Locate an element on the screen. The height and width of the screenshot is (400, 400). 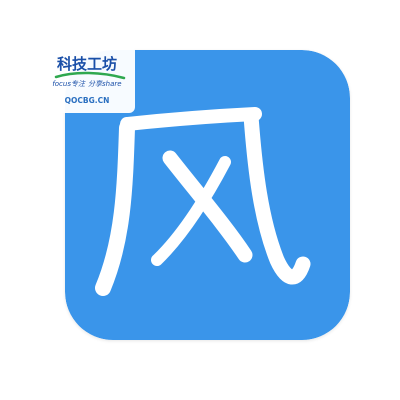
watermark-tagline-left: focus专注 is located at coordinates (69, 84).